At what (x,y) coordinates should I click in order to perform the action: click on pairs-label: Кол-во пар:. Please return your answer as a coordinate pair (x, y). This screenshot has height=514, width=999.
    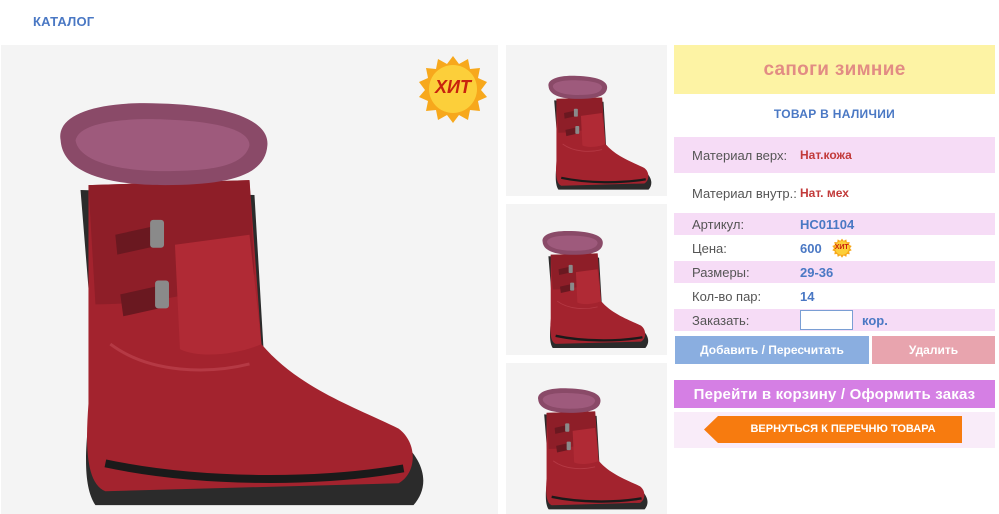
    Looking at the image, I should click on (727, 296).